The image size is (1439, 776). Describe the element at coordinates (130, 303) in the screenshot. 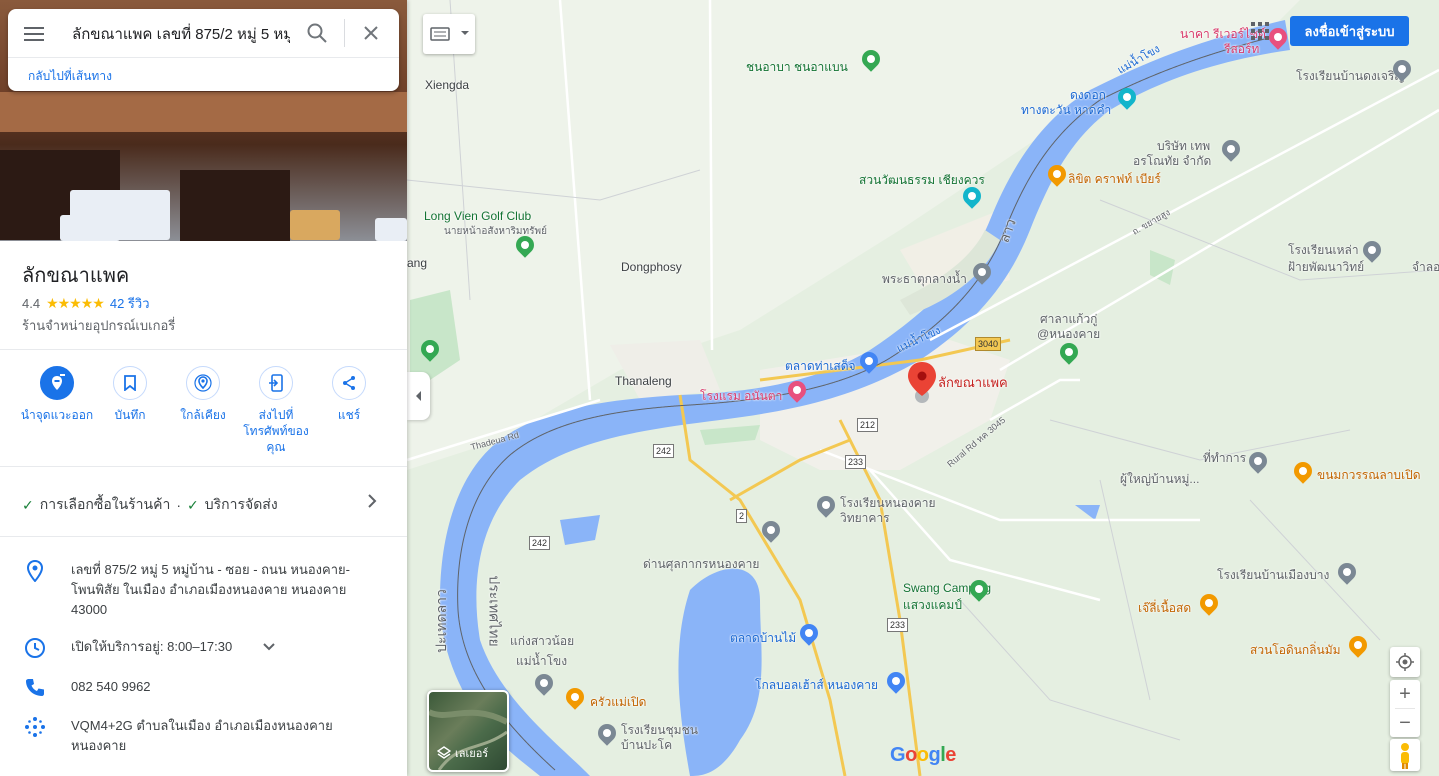

I see `reviews-link: 42 รีวิว` at that location.